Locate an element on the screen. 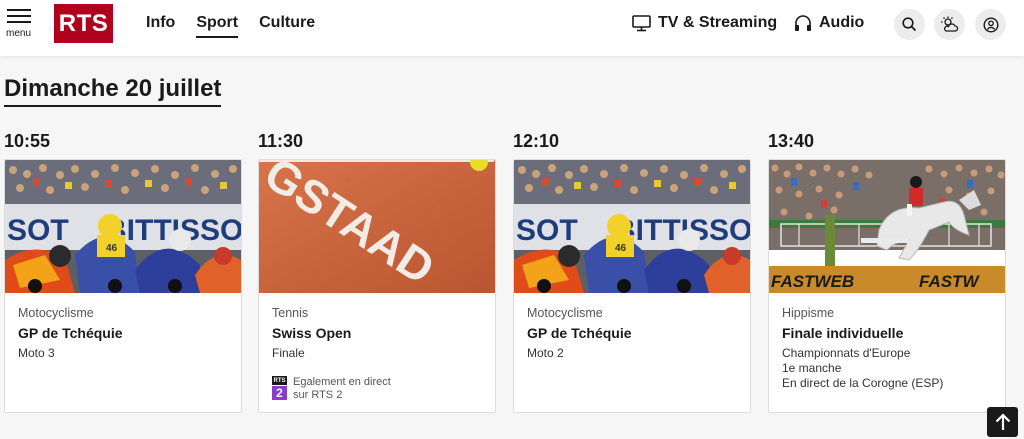  event-time: 10:55 is located at coordinates (27, 141).